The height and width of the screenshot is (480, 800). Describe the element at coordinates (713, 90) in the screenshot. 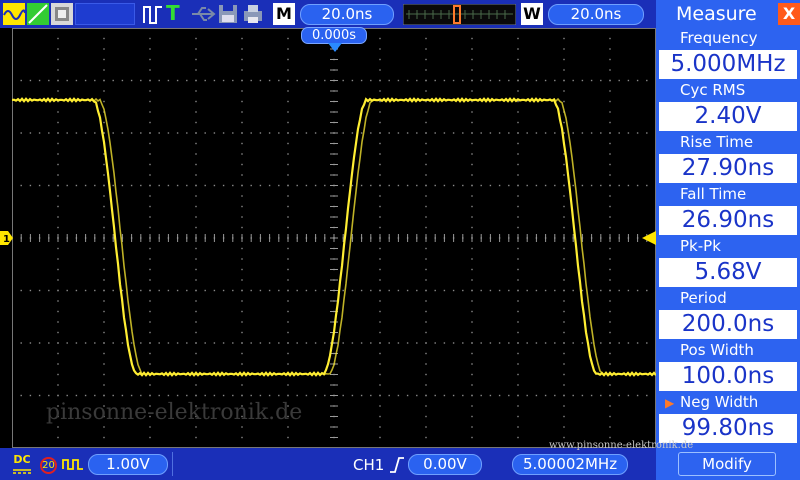

I see `measure-label: Cyc RMS` at that location.